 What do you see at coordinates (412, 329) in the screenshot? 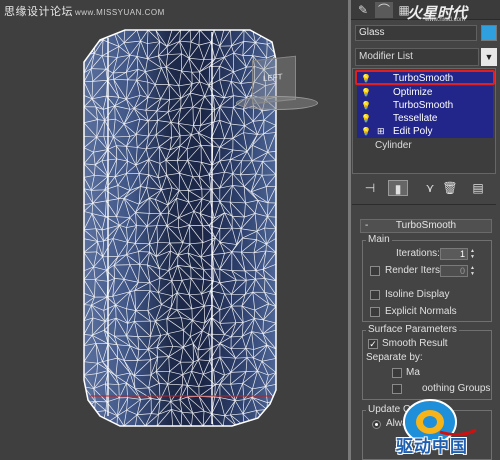
I see `surface-parameters-title: Surface Parameters` at bounding box center [412, 329].